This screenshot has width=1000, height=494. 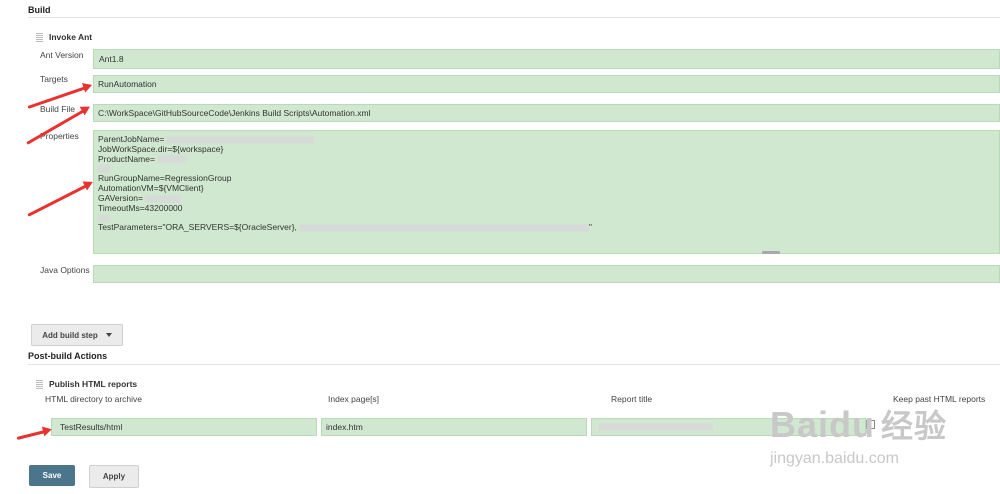 I want to click on invoke-ant-header: Invoke Ant, so click(x=64, y=37).